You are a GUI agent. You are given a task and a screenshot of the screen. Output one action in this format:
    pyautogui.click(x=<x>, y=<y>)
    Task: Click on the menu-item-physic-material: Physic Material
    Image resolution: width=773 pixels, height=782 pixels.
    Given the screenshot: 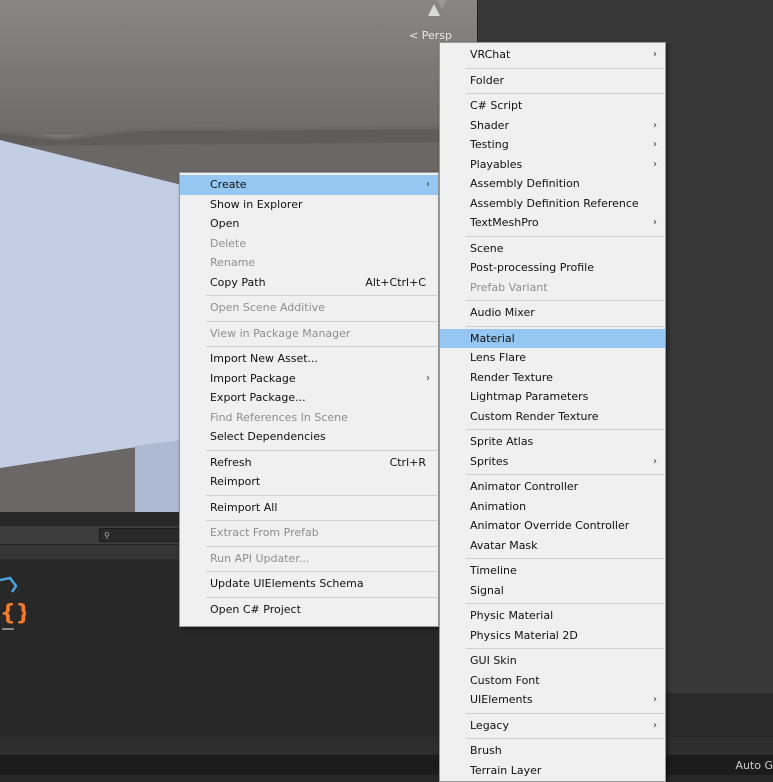 What is the action you would take?
    pyautogui.click(x=552, y=616)
    